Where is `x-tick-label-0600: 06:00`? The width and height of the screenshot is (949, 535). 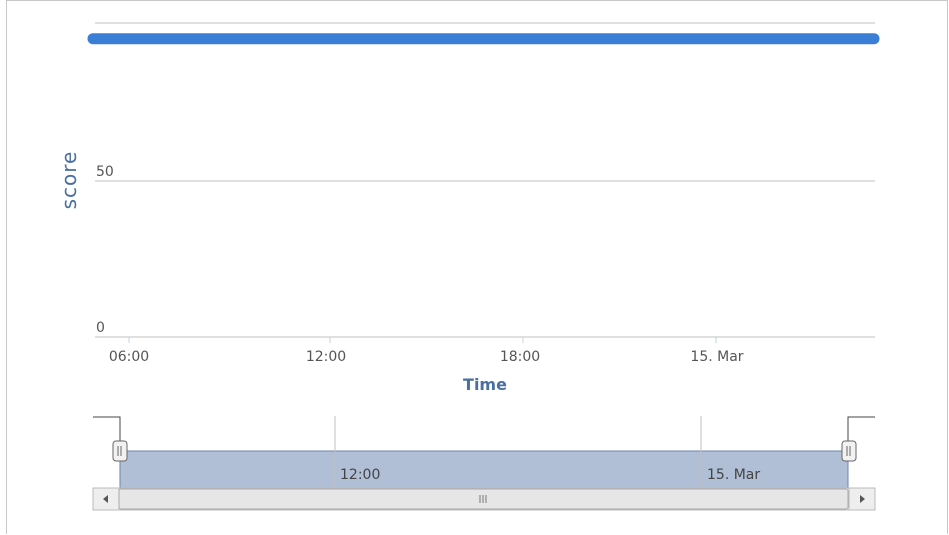
x-tick-label-0600: 06:00 is located at coordinates (129, 357).